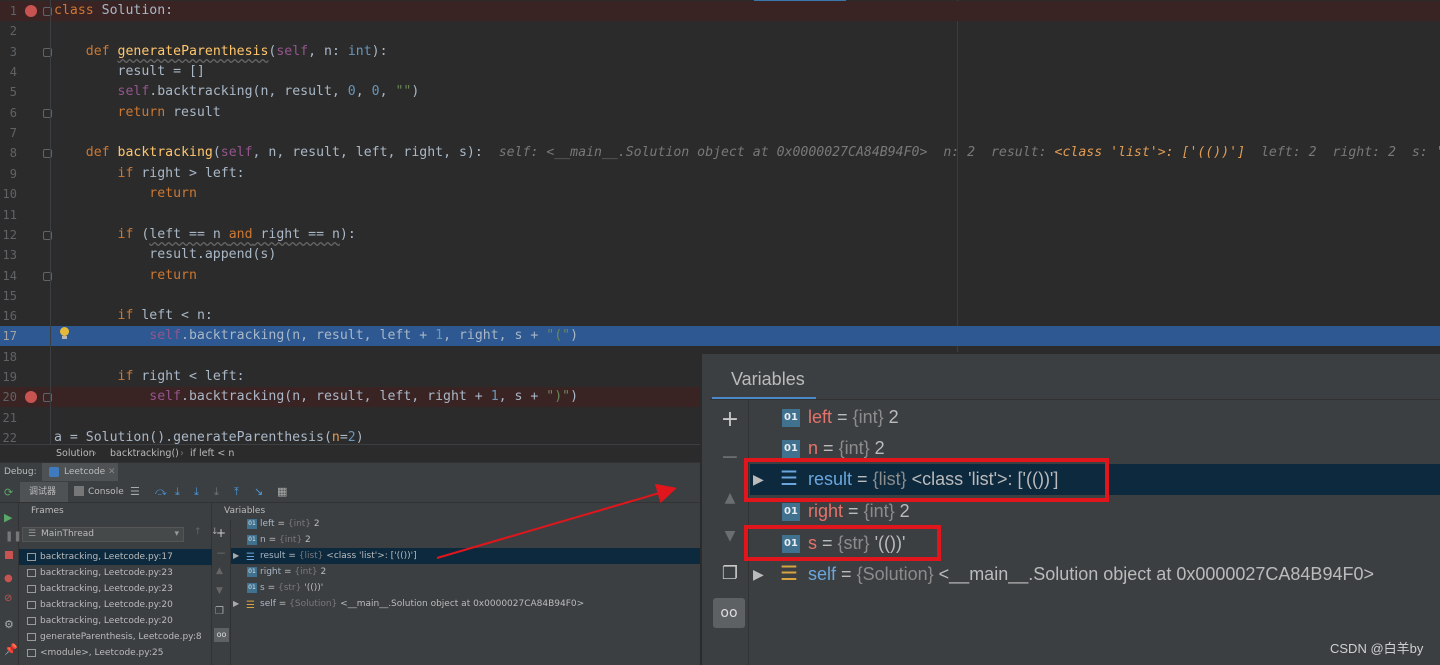  Describe the element at coordinates (720, 133) in the screenshot. I see `code-line-7: 7` at that location.